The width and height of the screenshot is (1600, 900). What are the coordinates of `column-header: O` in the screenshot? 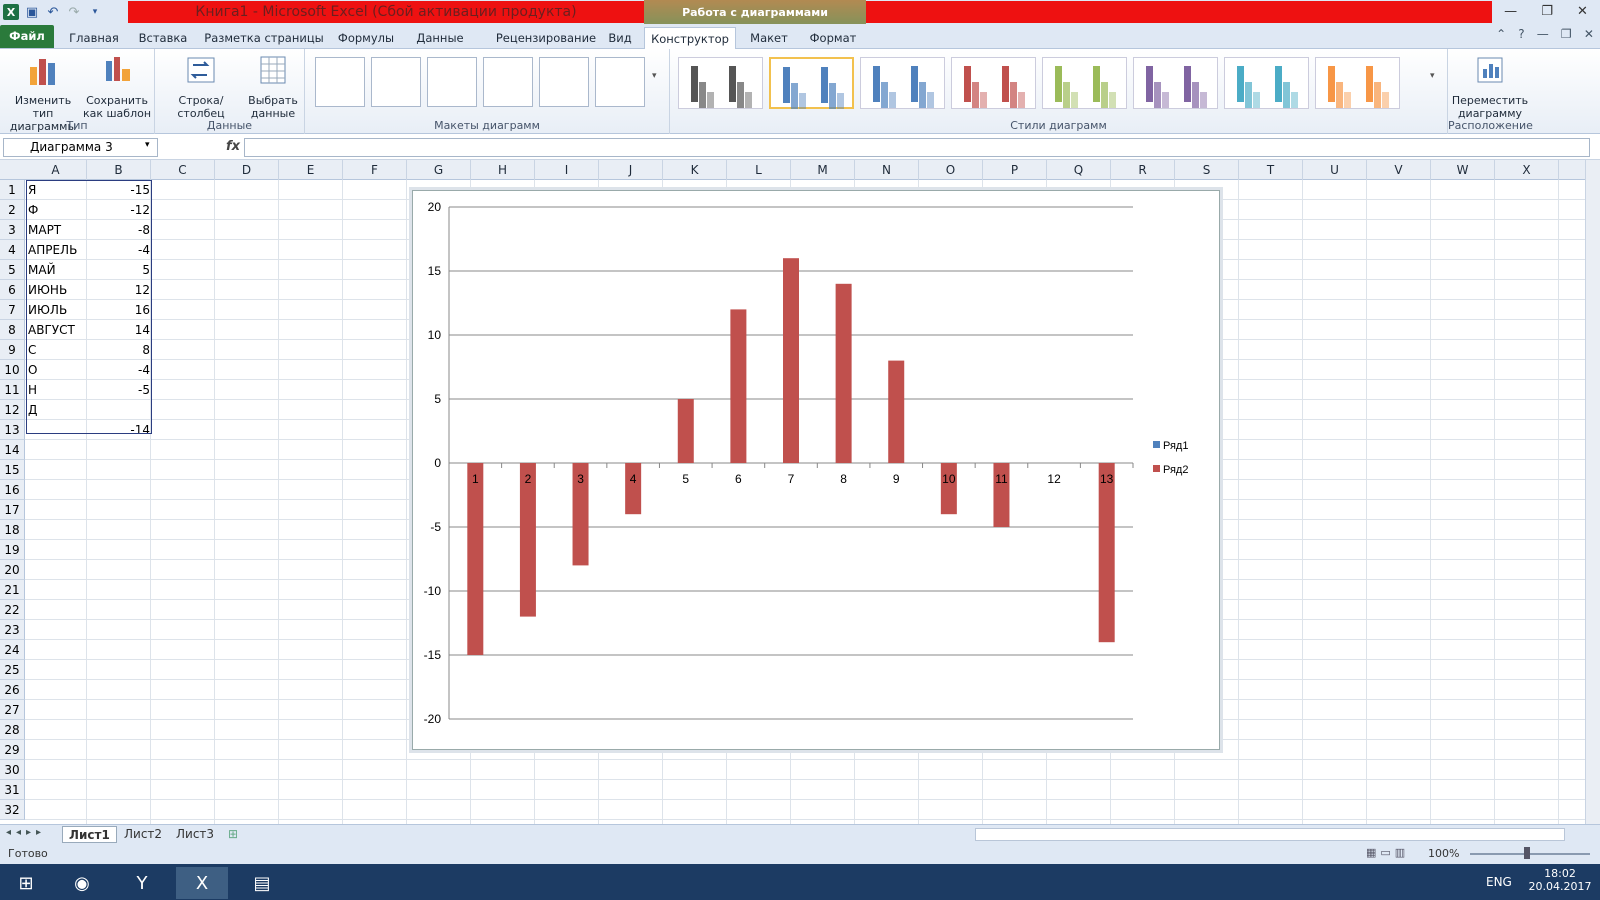 It's located at (951, 170).